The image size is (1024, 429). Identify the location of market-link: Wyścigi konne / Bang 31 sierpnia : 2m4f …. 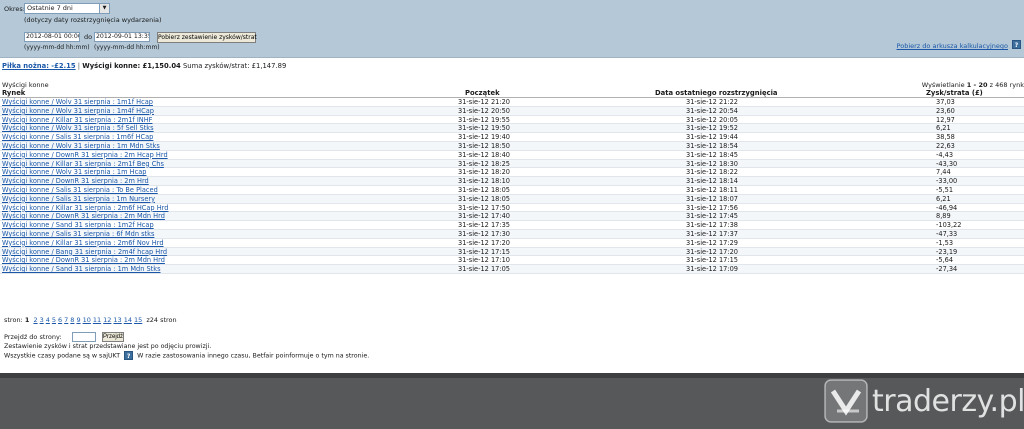
(84, 252).